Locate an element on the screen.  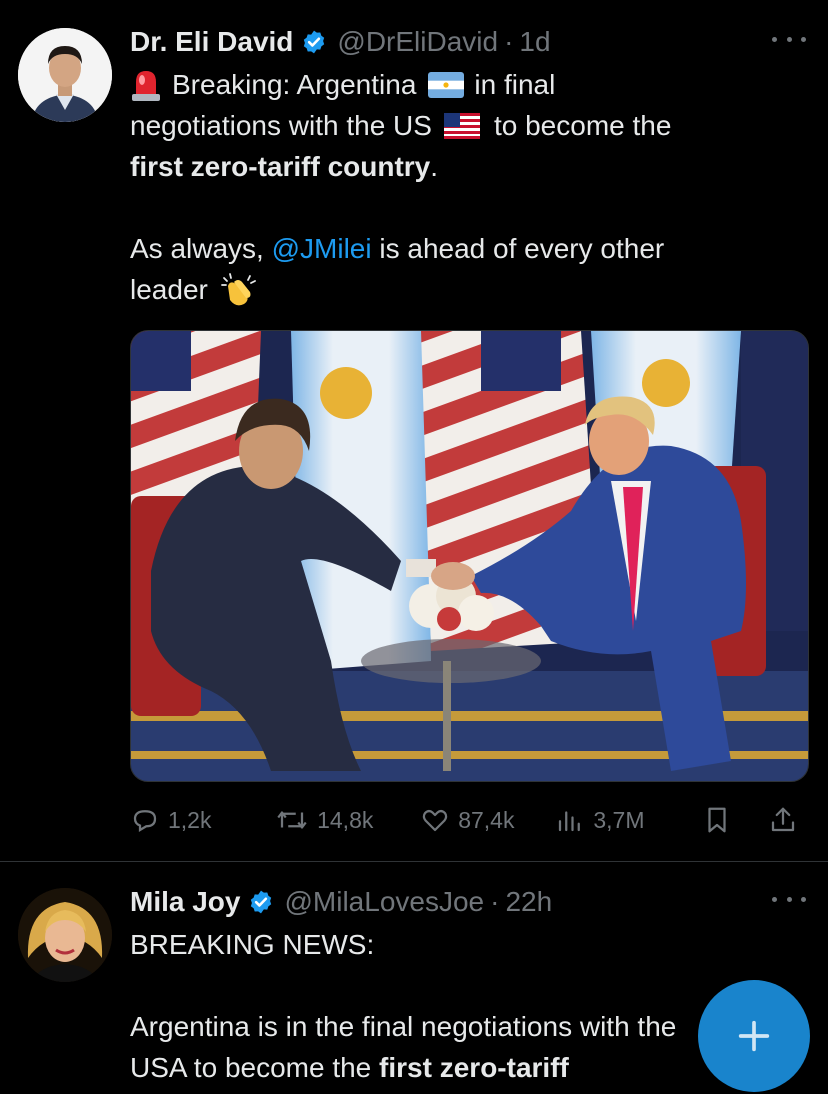
author-handle: @MilaLovesJoe is located at coordinates (384, 902).